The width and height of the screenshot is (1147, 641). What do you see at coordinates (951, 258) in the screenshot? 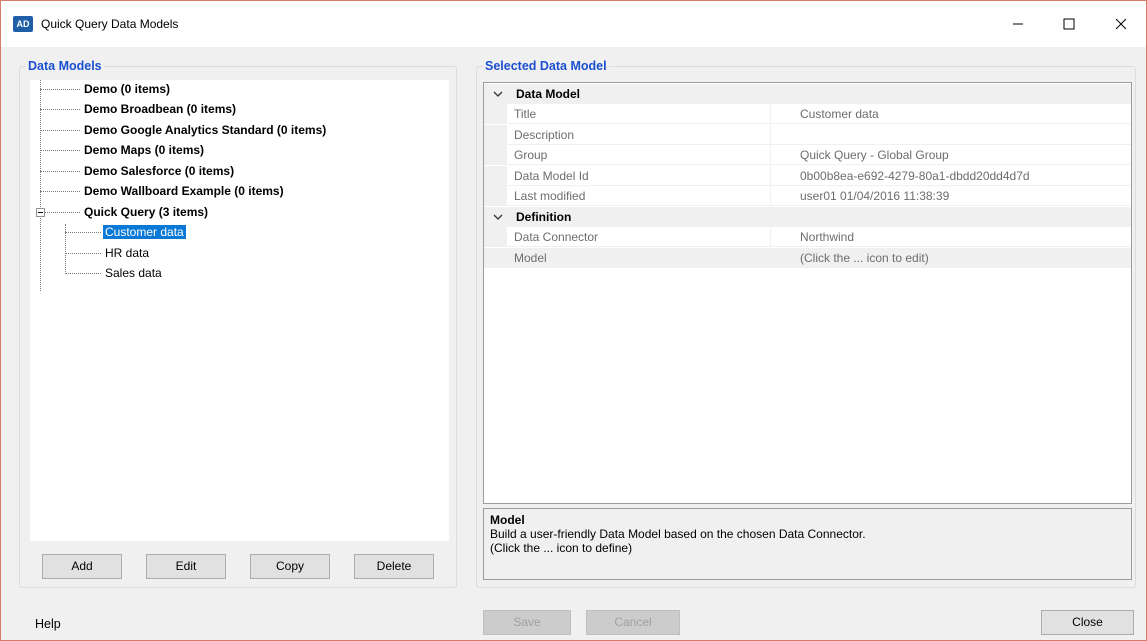
I see `property-value: (Click the ... icon to edit)` at bounding box center [951, 258].